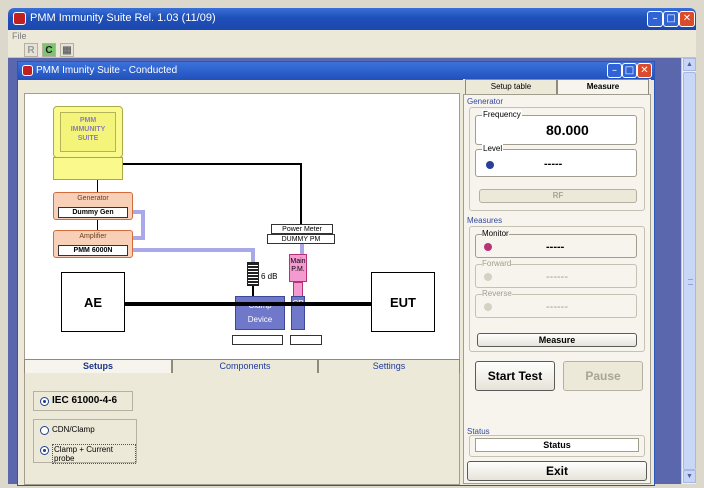 Image resolution: width=704 pixels, height=488 pixels. Describe the element at coordinates (497, 263) in the screenshot. I see `forward-label: Forward` at that location.